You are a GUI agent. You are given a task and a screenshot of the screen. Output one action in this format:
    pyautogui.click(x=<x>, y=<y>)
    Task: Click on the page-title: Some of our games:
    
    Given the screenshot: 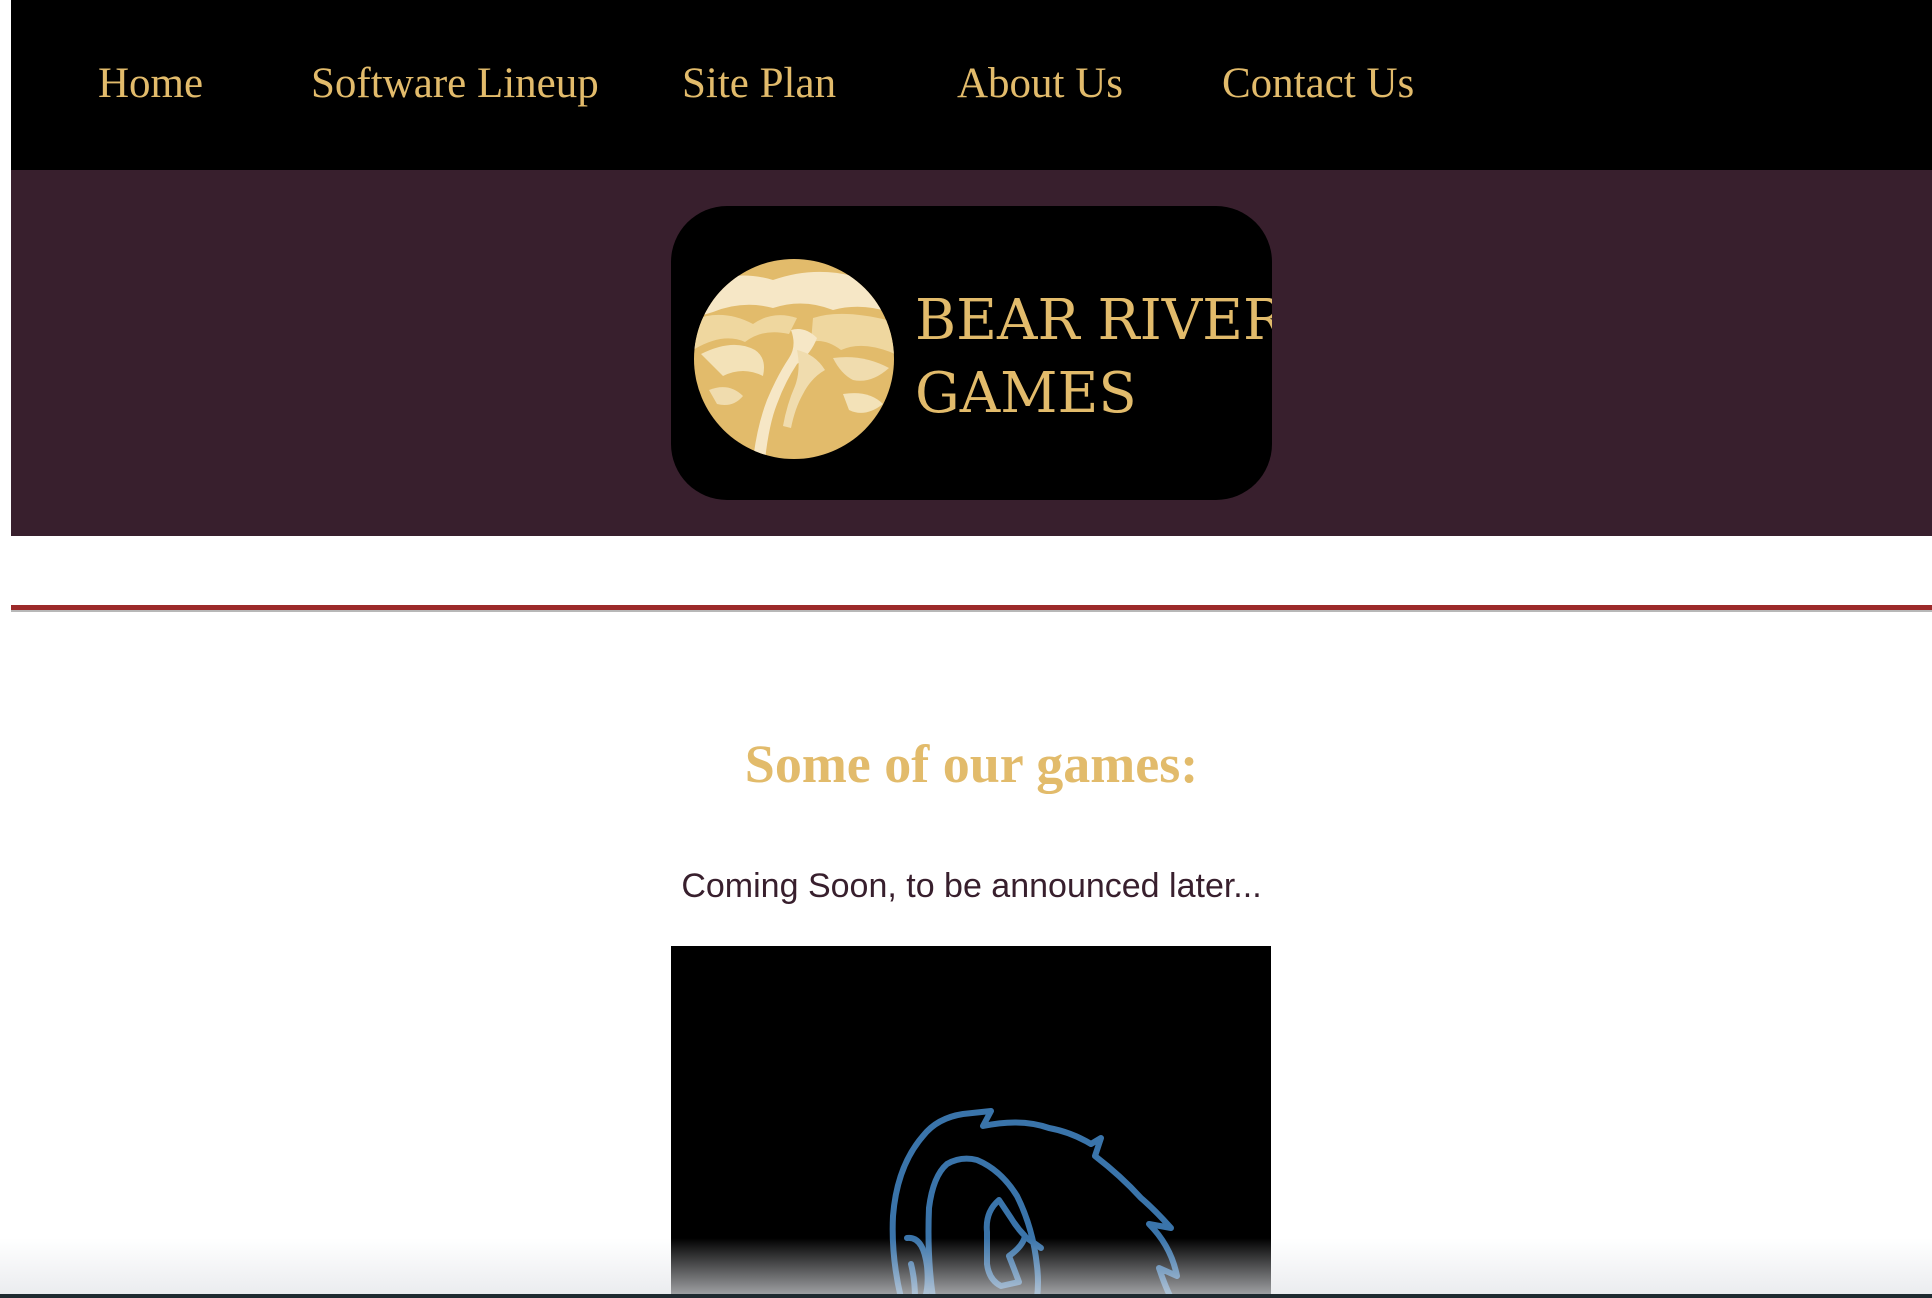 What is the action you would take?
    pyautogui.click(x=971, y=763)
    